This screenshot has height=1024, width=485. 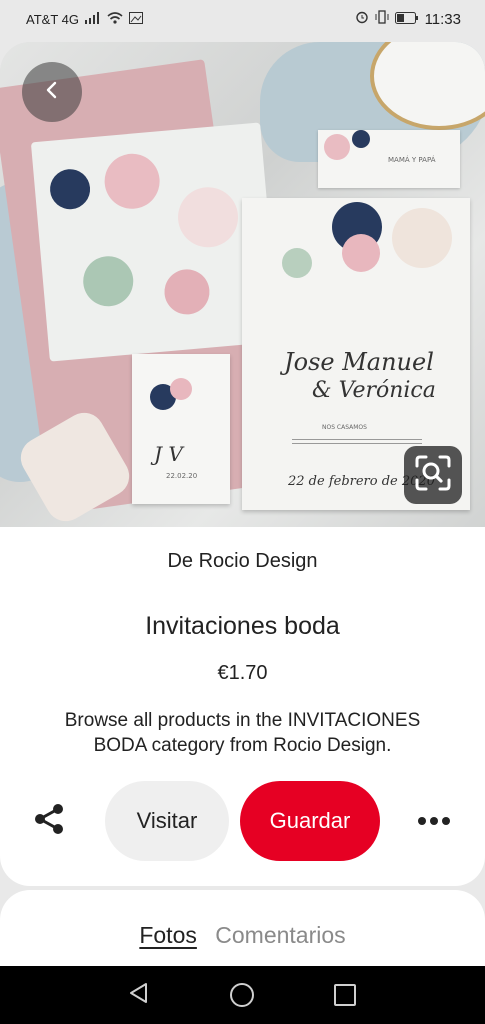 What do you see at coordinates (92, 19) in the screenshot?
I see `signal-icon` at bounding box center [92, 19].